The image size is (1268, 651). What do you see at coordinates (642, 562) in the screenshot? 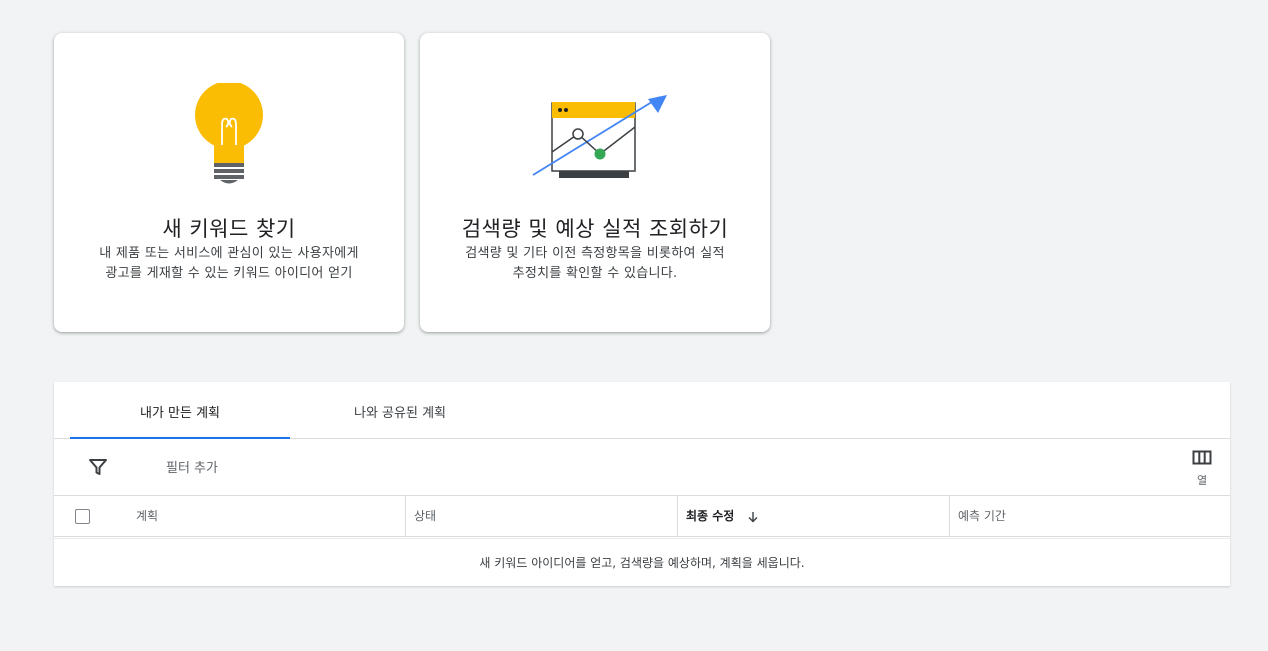
I see `empty-state-message: 새 키워드 아이디어를 얻고, 검색량을 예상하며, 계획을 세웁니다.` at bounding box center [642, 562].